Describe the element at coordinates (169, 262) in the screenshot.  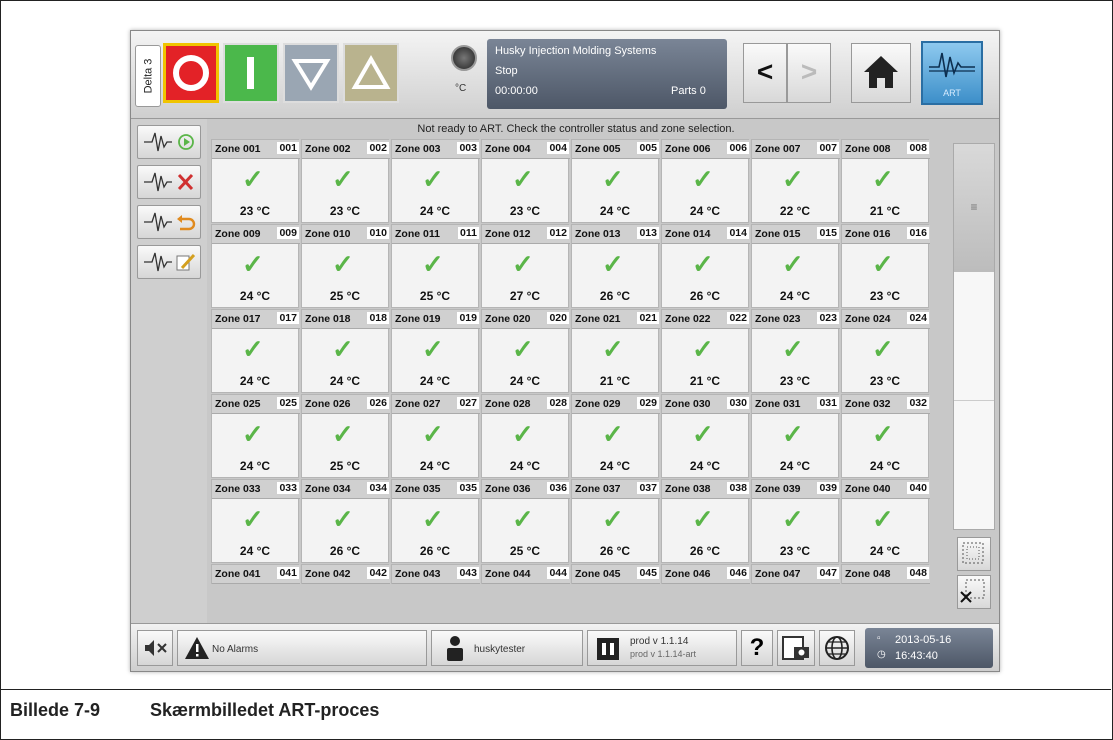
I see `edit-art-button` at that location.